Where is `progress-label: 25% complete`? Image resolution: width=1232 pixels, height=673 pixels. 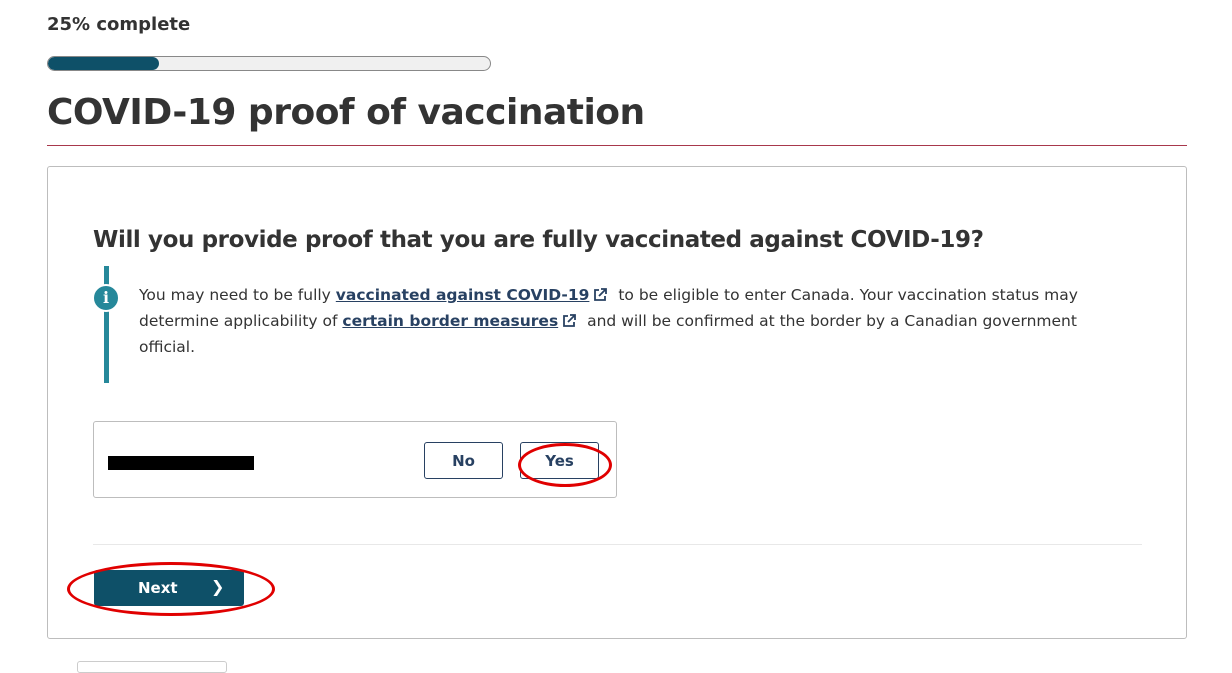 progress-label: 25% complete is located at coordinates (119, 24).